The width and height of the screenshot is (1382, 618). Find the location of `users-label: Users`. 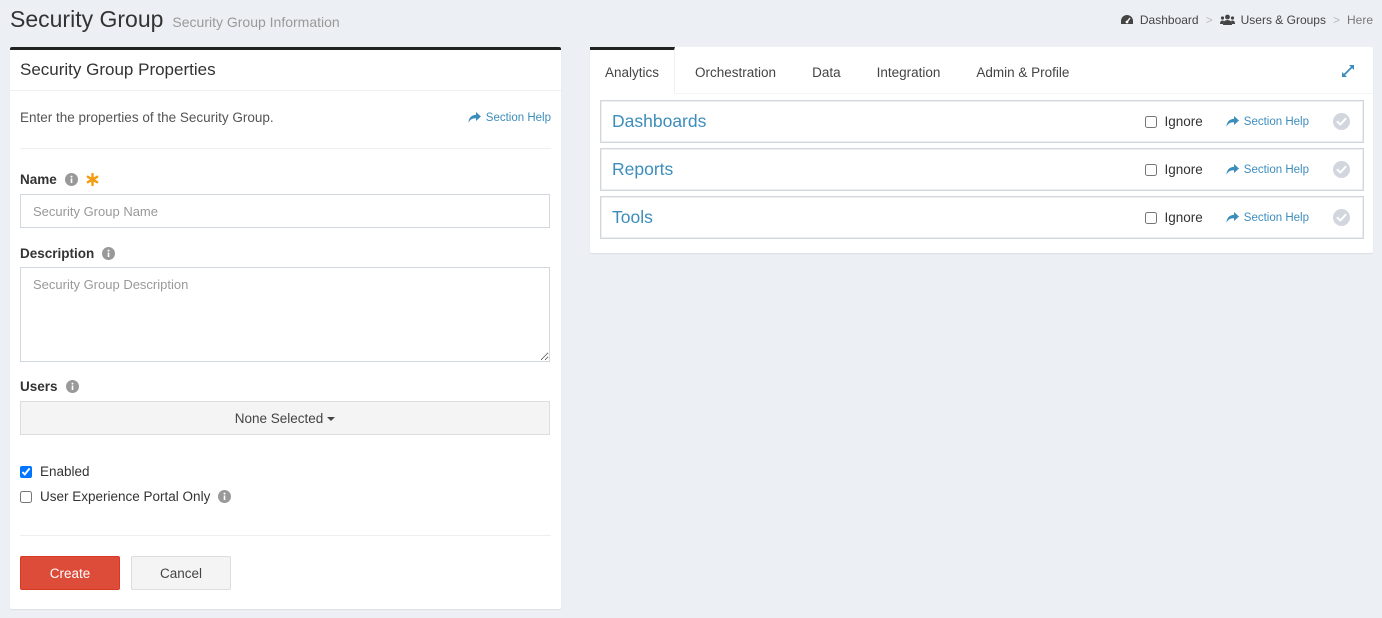

users-label: Users is located at coordinates (49, 386).